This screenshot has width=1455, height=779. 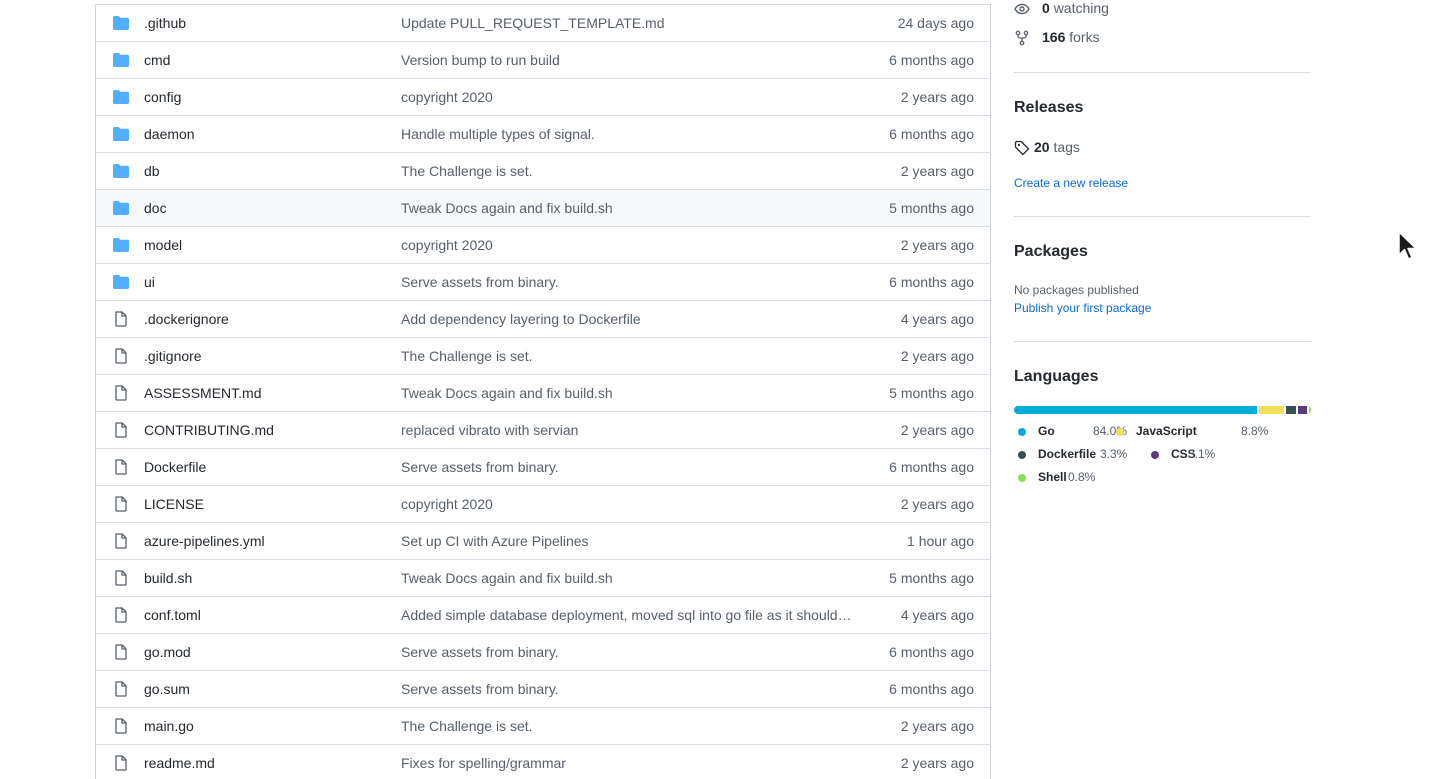 I want to click on file-name-link: ASSESSMENT.md, so click(x=202, y=393).